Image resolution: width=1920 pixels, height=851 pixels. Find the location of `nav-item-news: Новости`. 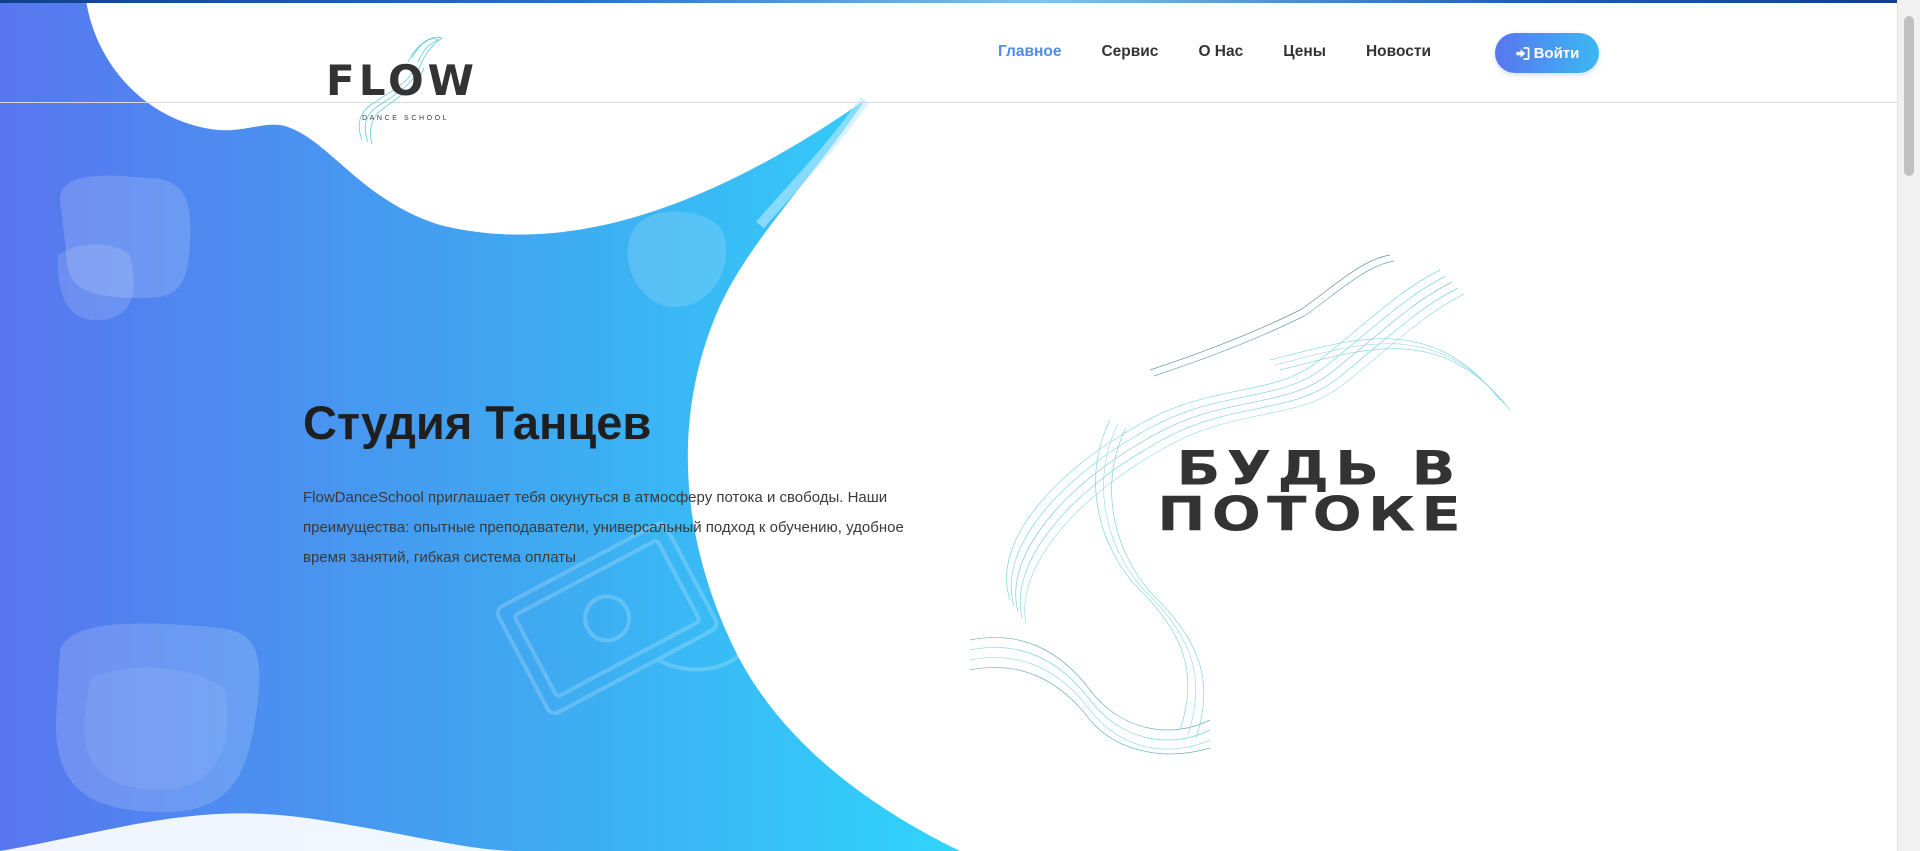

nav-item-news: Новости is located at coordinates (1398, 52).